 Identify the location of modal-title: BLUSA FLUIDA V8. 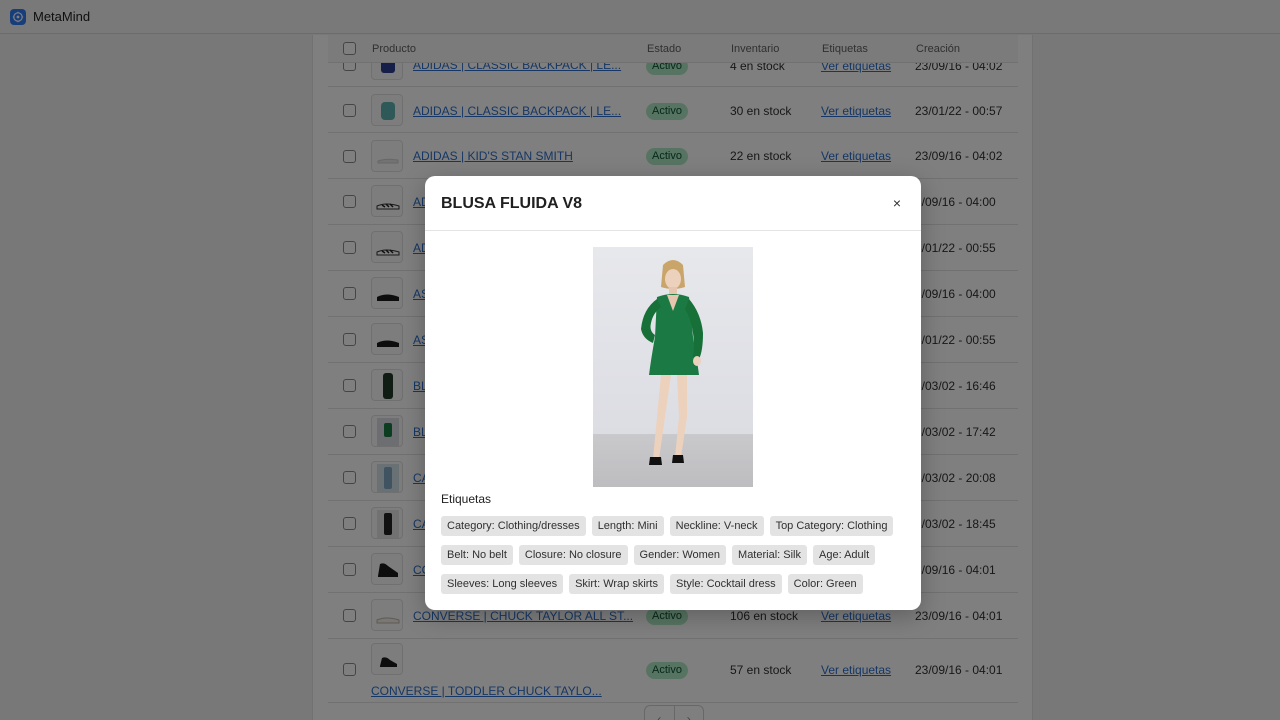
(512, 203).